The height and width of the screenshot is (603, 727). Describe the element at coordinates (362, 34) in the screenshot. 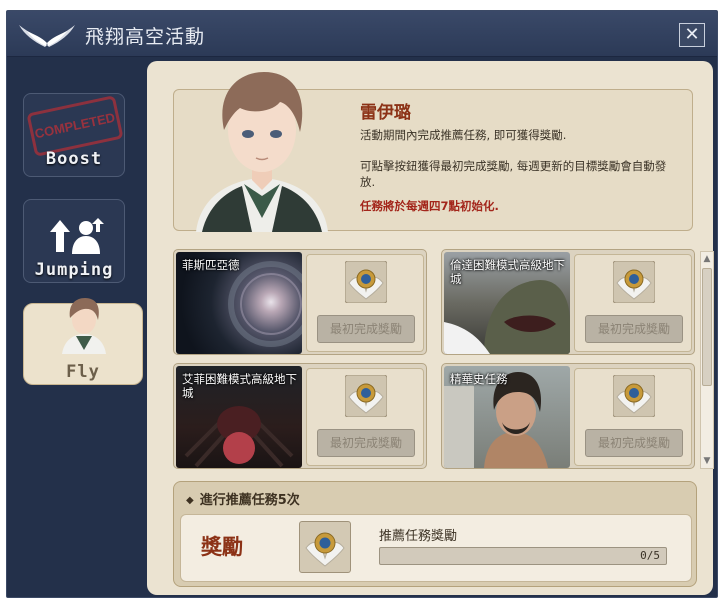

I see `title-bar: 飛翔高空活動 ✕` at that location.